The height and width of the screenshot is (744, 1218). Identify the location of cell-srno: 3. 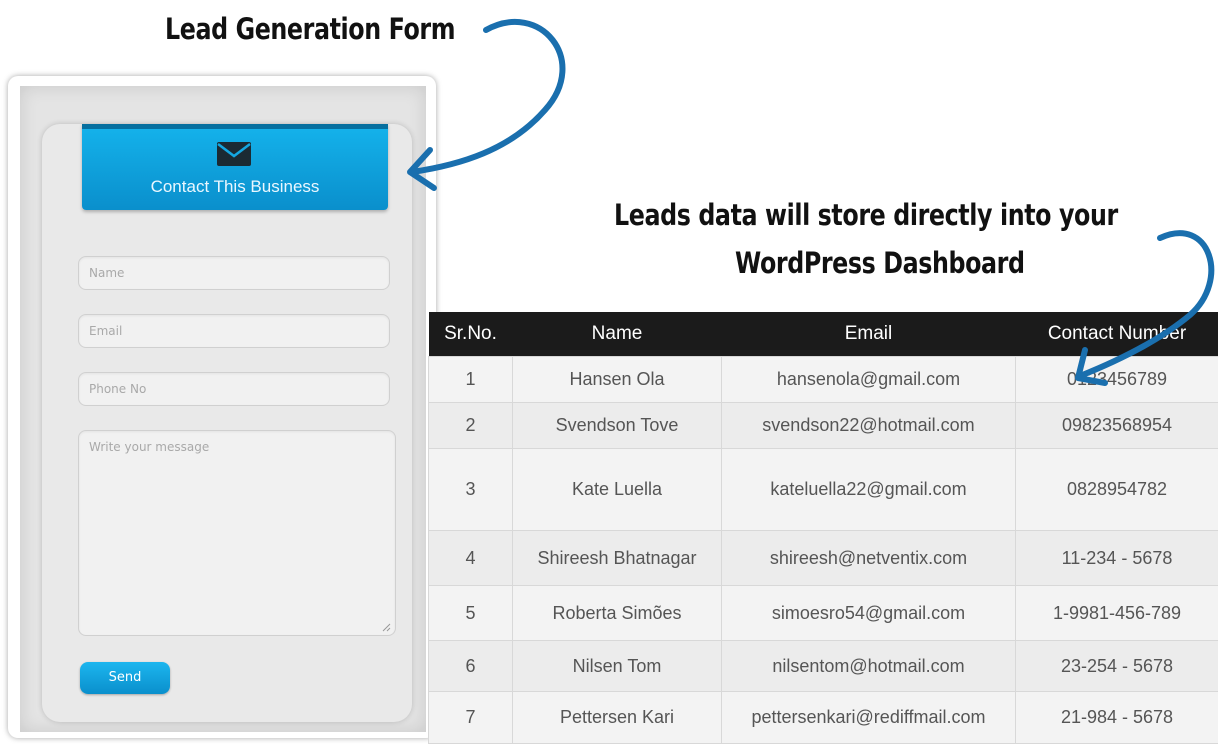
(471, 490).